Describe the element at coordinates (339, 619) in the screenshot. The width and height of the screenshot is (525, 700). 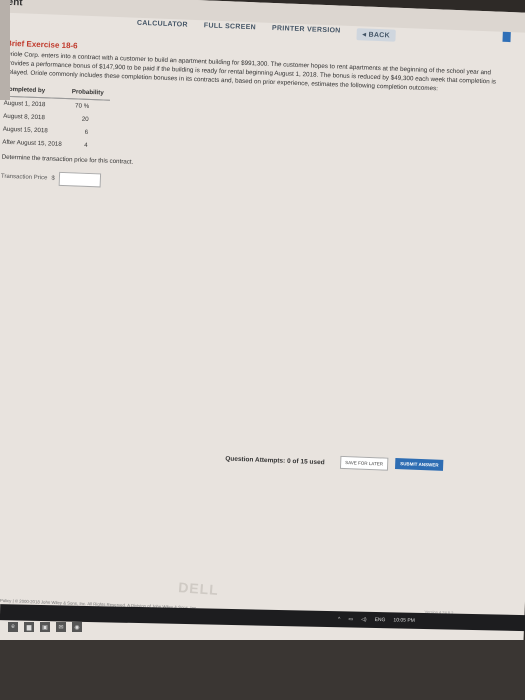
I see `chevron-up-icon: ^` at that location.